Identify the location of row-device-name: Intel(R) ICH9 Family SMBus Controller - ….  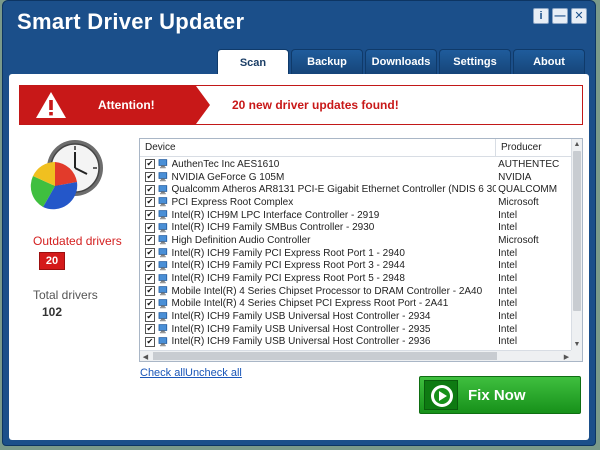
(273, 228).